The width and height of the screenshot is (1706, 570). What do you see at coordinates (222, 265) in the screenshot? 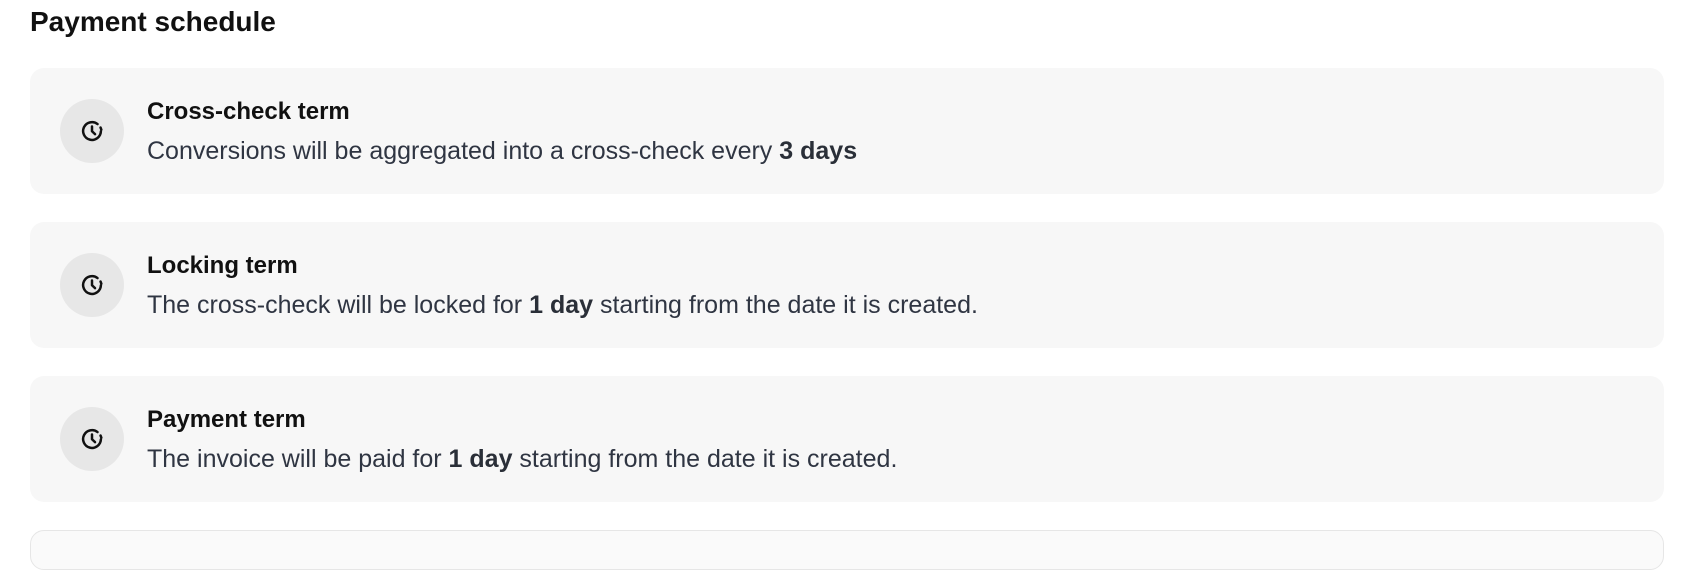
I see `card-title: Locking term` at bounding box center [222, 265].